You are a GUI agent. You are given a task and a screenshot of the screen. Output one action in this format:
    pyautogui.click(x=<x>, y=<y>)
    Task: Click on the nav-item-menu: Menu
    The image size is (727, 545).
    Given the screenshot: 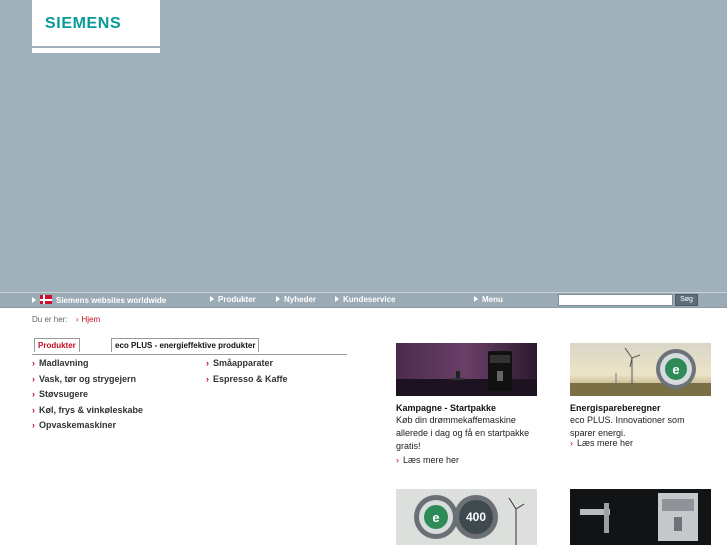 What is the action you would take?
    pyautogui.click(x=488, y=300)
    